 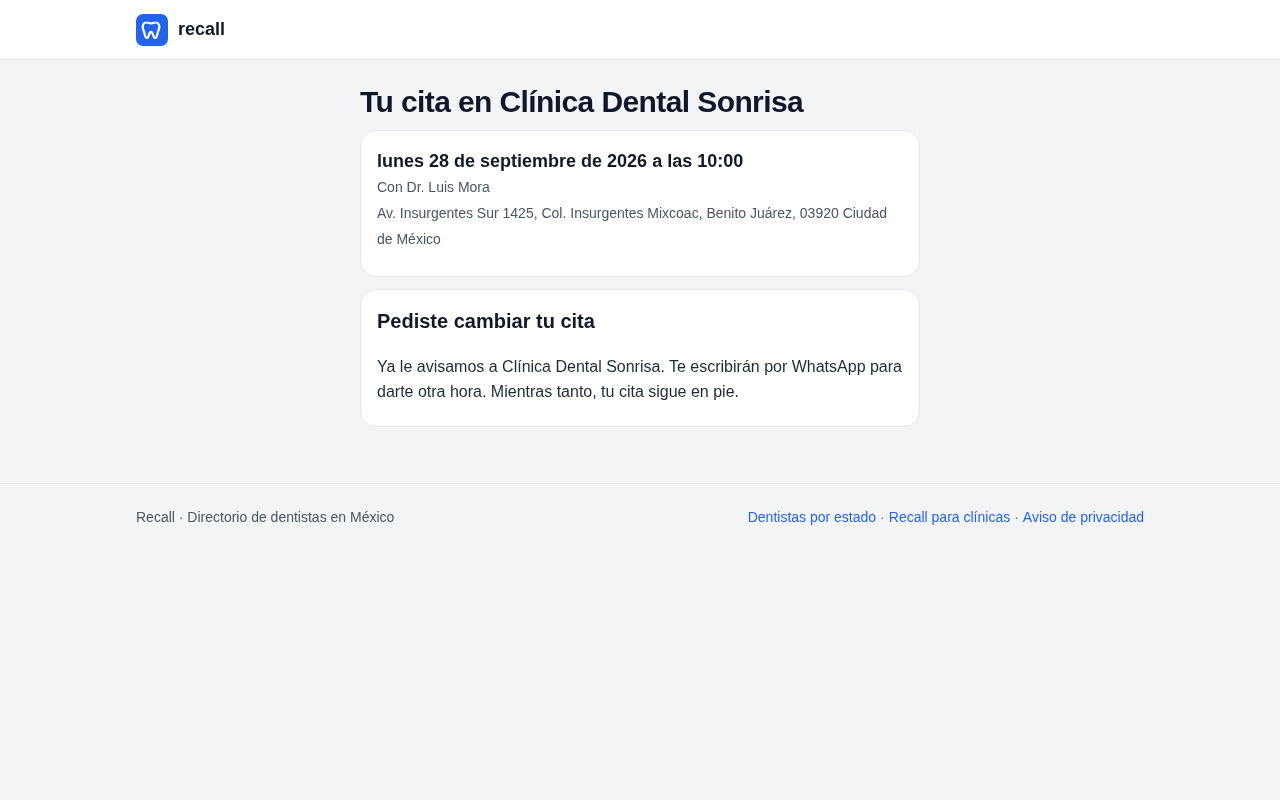 What do you see at coordinates (632, 226) in the screenshot?
I see `clinic-address: Av. Insurgentes Sur 1425, Col. Insurgentes Mixcoac, Benito Juárez, 03920 Ciudad de México` at bounding box center [632, 226].